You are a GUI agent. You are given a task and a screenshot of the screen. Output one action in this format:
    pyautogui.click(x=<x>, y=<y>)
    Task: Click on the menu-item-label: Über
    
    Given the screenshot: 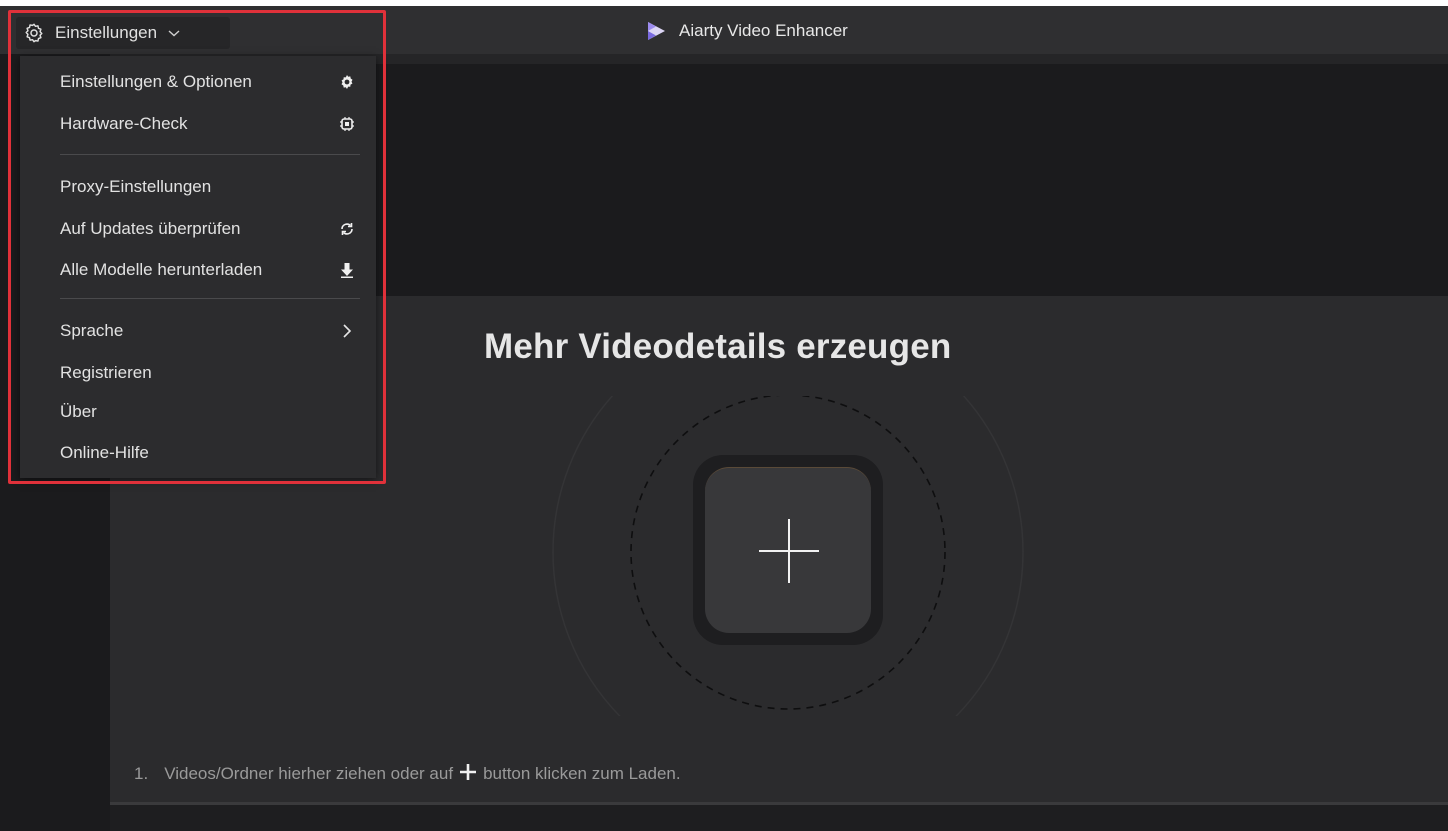 What is the action you would take?
    pyautogui.click(x=78, y=411)
    